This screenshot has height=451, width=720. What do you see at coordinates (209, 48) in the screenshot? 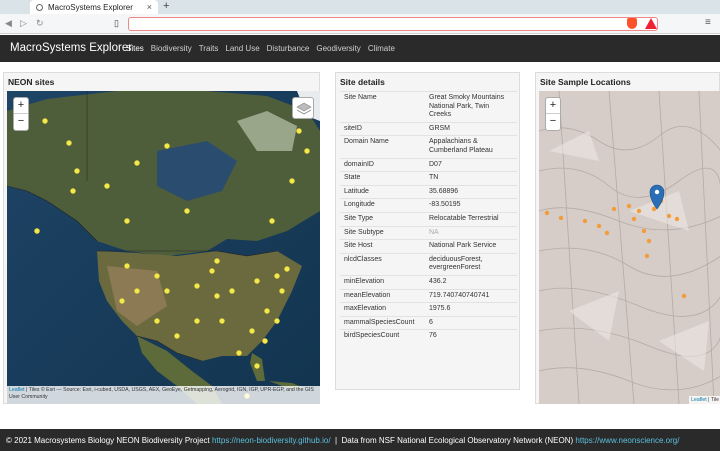
I see `nav-item-traits: Traits` at bounding box center [209, 48].